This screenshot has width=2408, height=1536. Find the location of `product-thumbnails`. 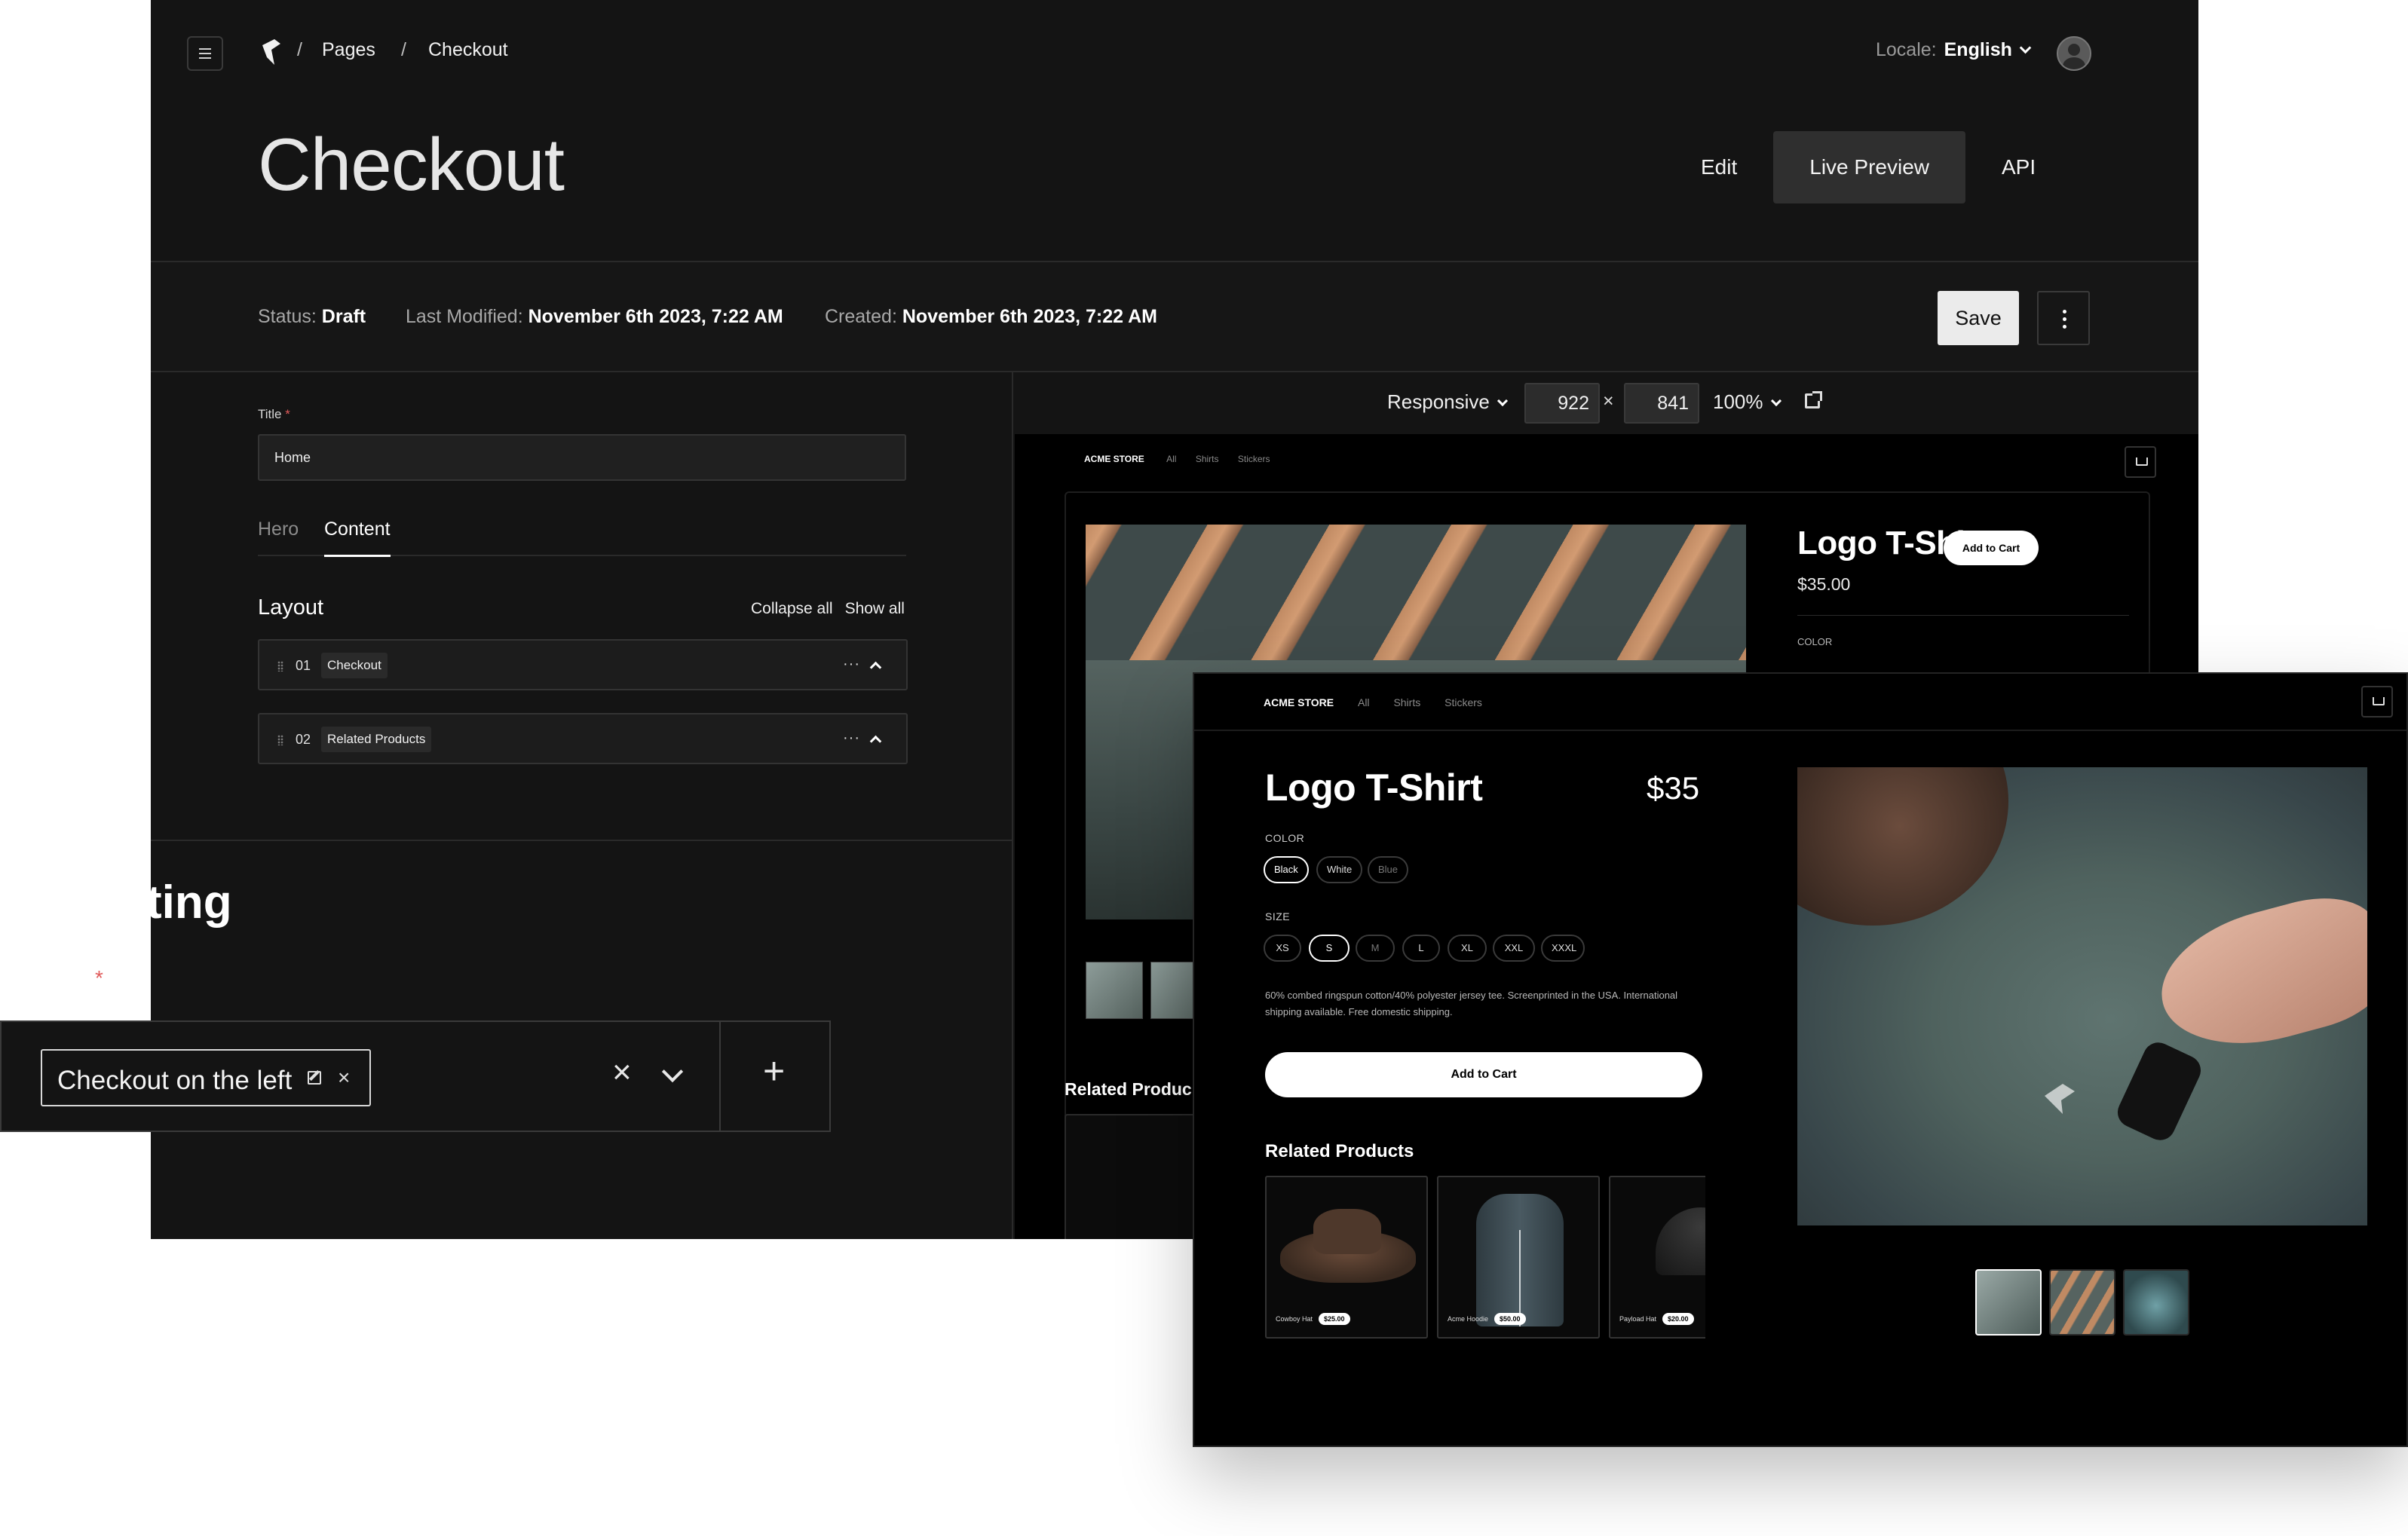

product-thumbnails is located at coordinates (1147, 991).